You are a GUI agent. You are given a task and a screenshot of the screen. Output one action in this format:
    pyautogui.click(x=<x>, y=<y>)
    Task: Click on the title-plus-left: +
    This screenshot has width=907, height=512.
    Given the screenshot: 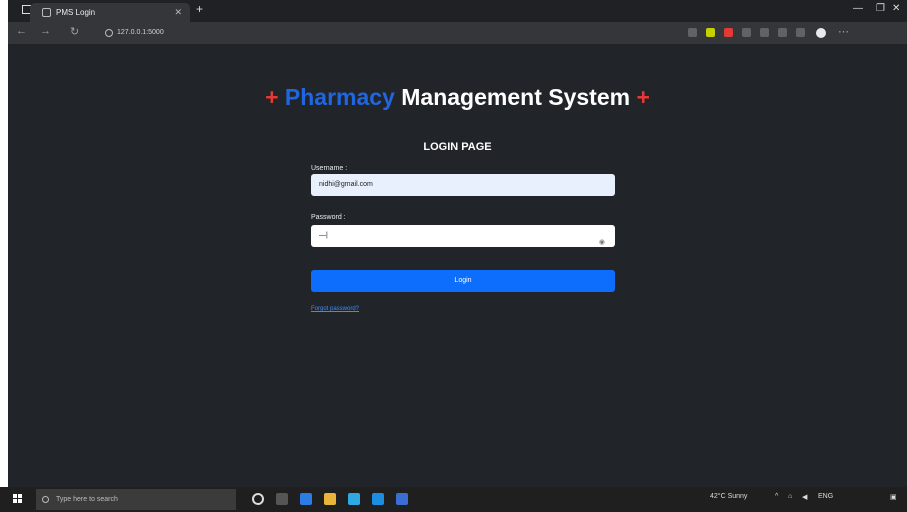 What is the action you would take?
    pyautogui.click(x=272, y=97)
    